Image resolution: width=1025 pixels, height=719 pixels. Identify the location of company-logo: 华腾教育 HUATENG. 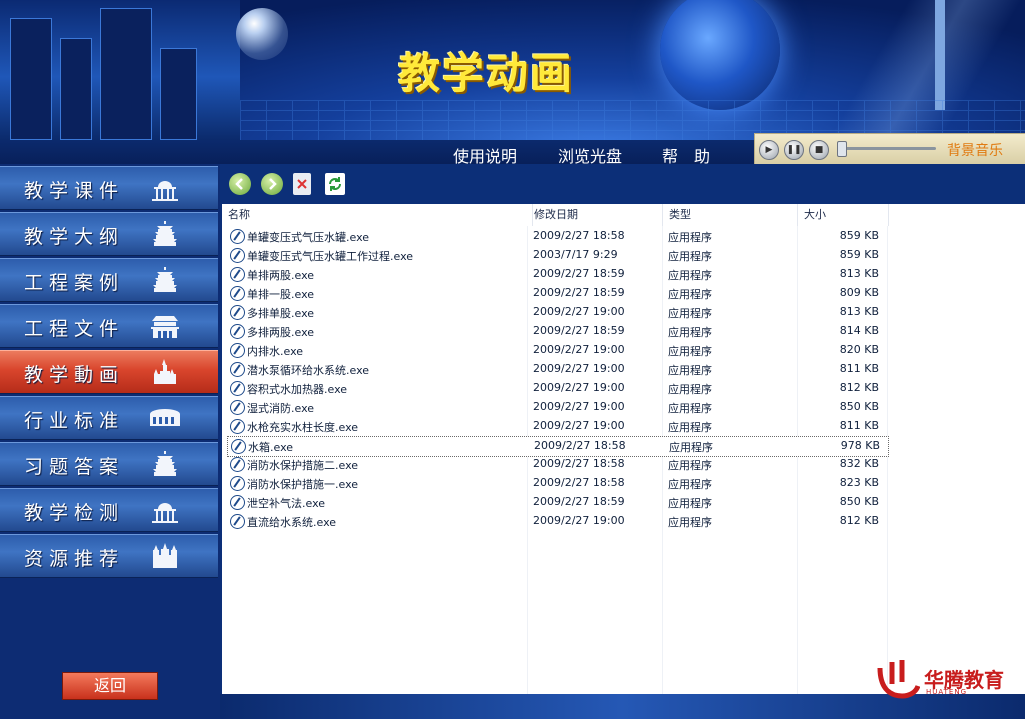
(949, 679).